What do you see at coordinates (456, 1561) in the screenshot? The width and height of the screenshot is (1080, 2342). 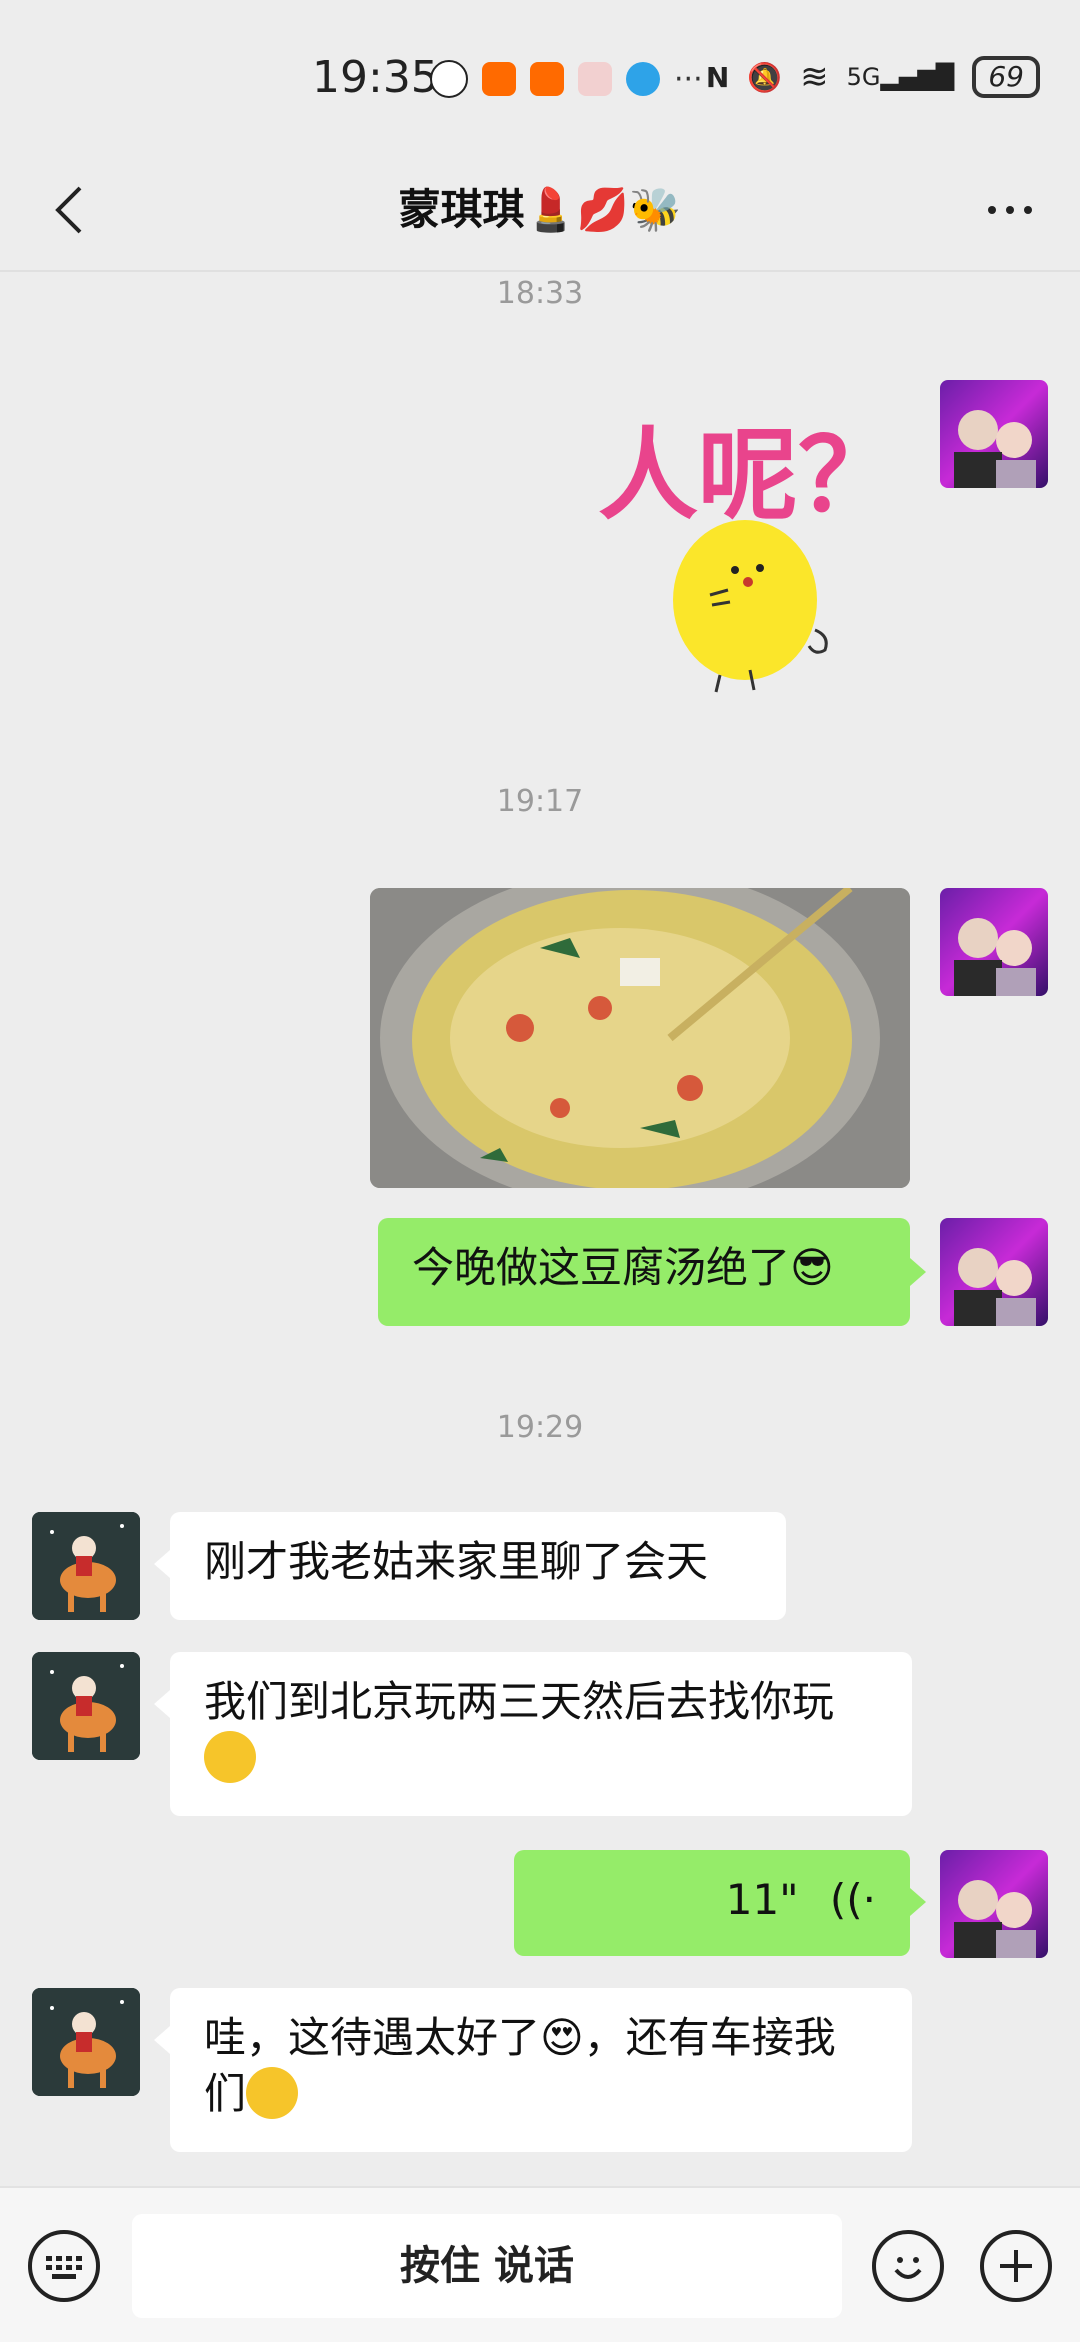 I see `message-text: 刚才我老姑来家里聊了会天` at bounding box center [456, 1561].